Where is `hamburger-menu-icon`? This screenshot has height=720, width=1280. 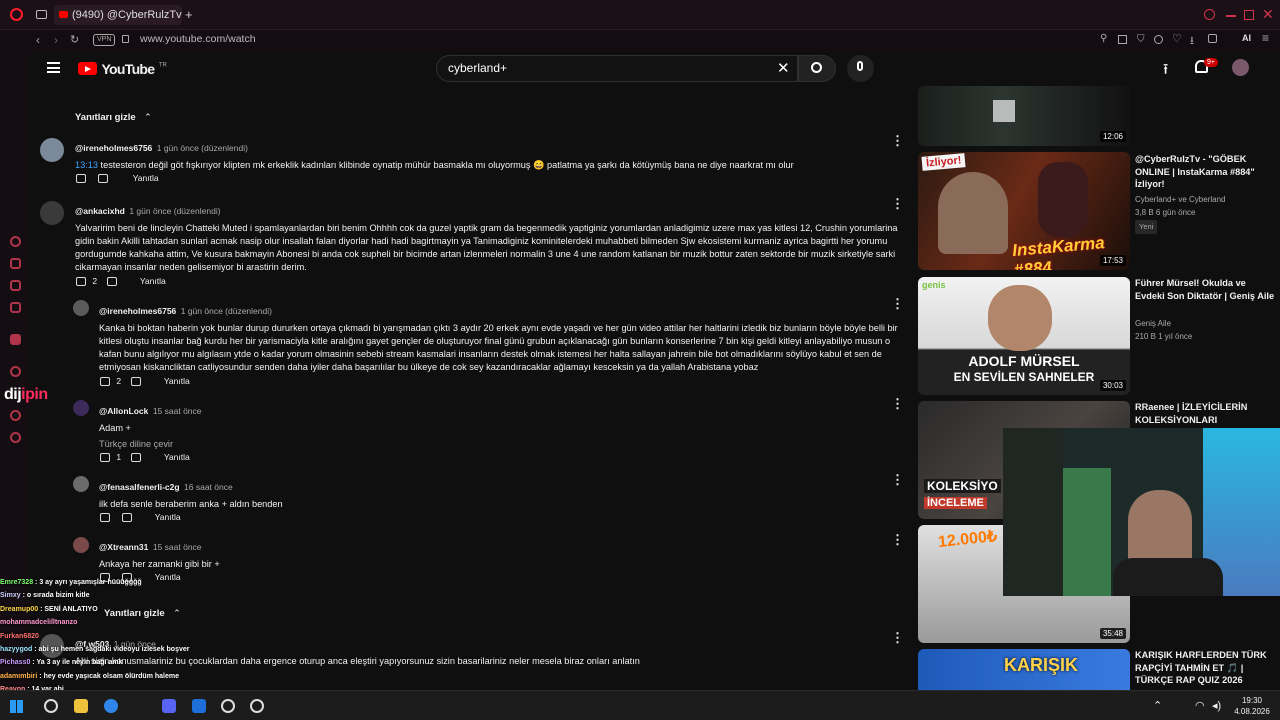
hamburger-menu-icon is located at coordinates (53, 67).